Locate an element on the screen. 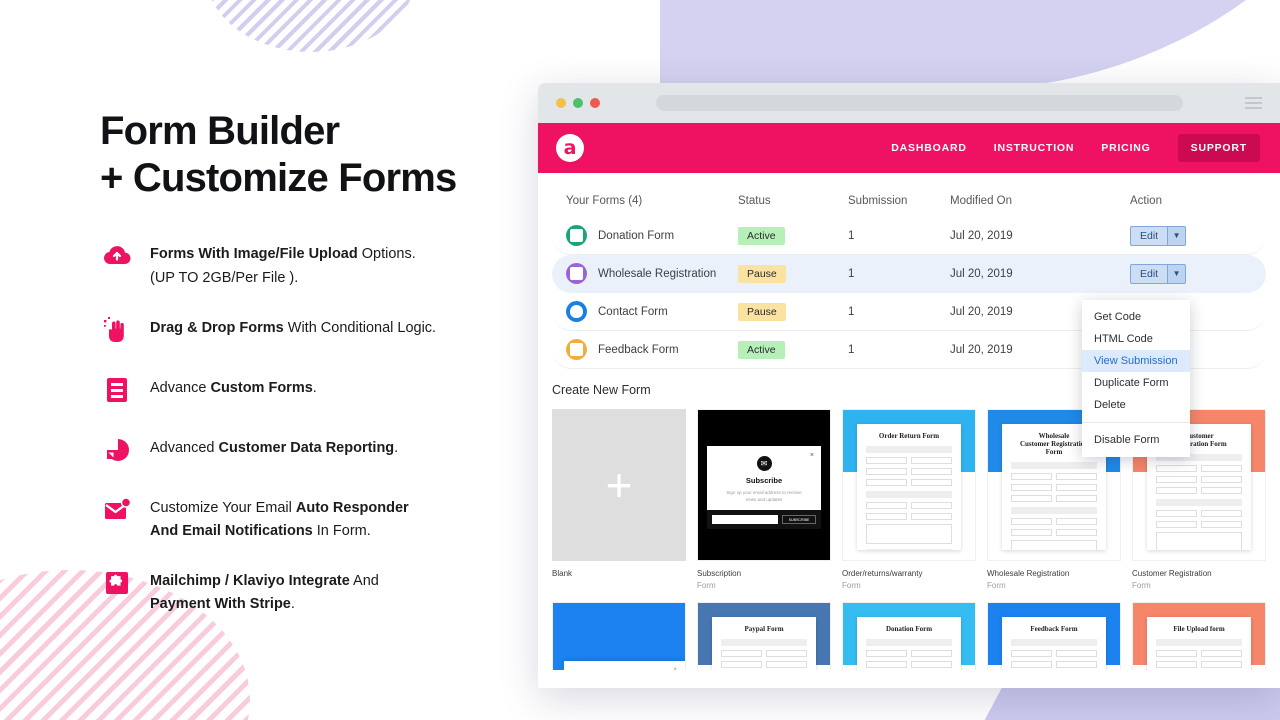 This screenshot has height=720, width=1280. feature-text: Advance Custom Forms. is located at coordinates (233, 387).